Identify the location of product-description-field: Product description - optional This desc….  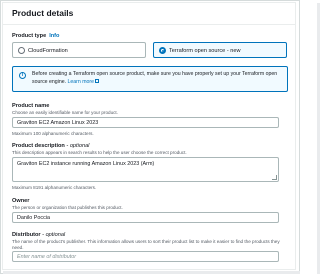
(150, 166).